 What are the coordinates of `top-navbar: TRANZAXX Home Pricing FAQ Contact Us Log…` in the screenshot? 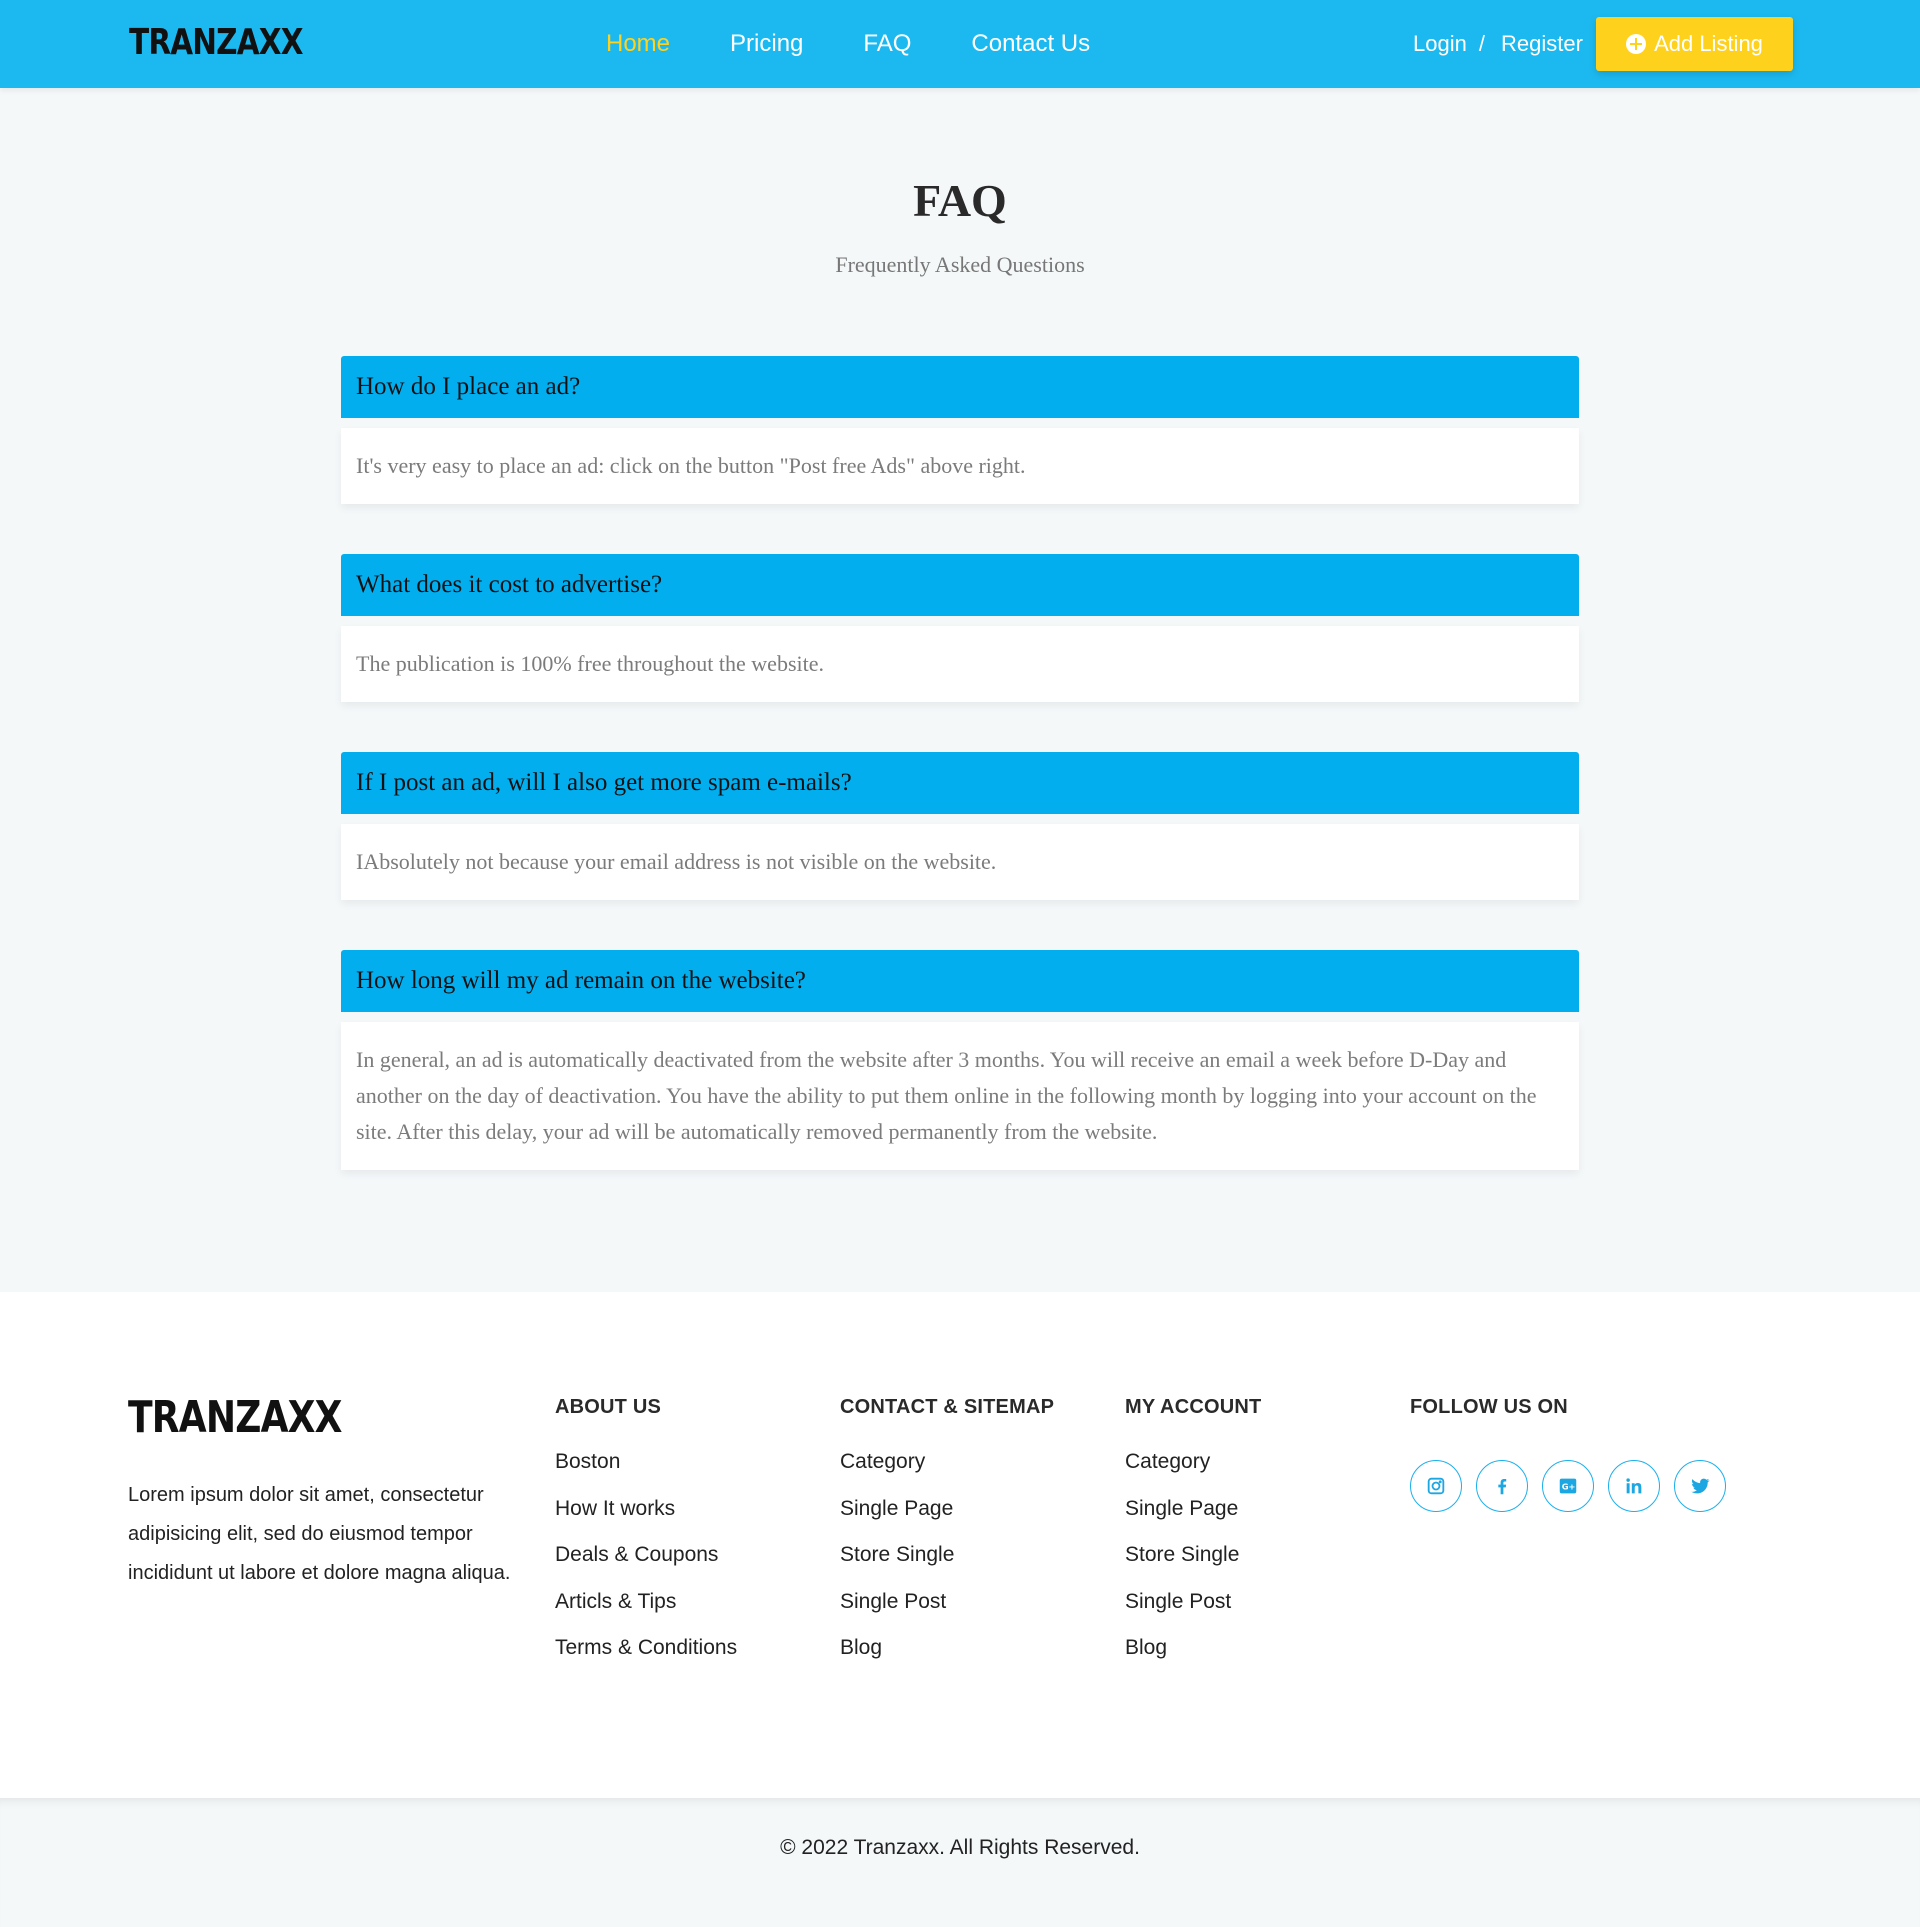 It's located at (960, 44).